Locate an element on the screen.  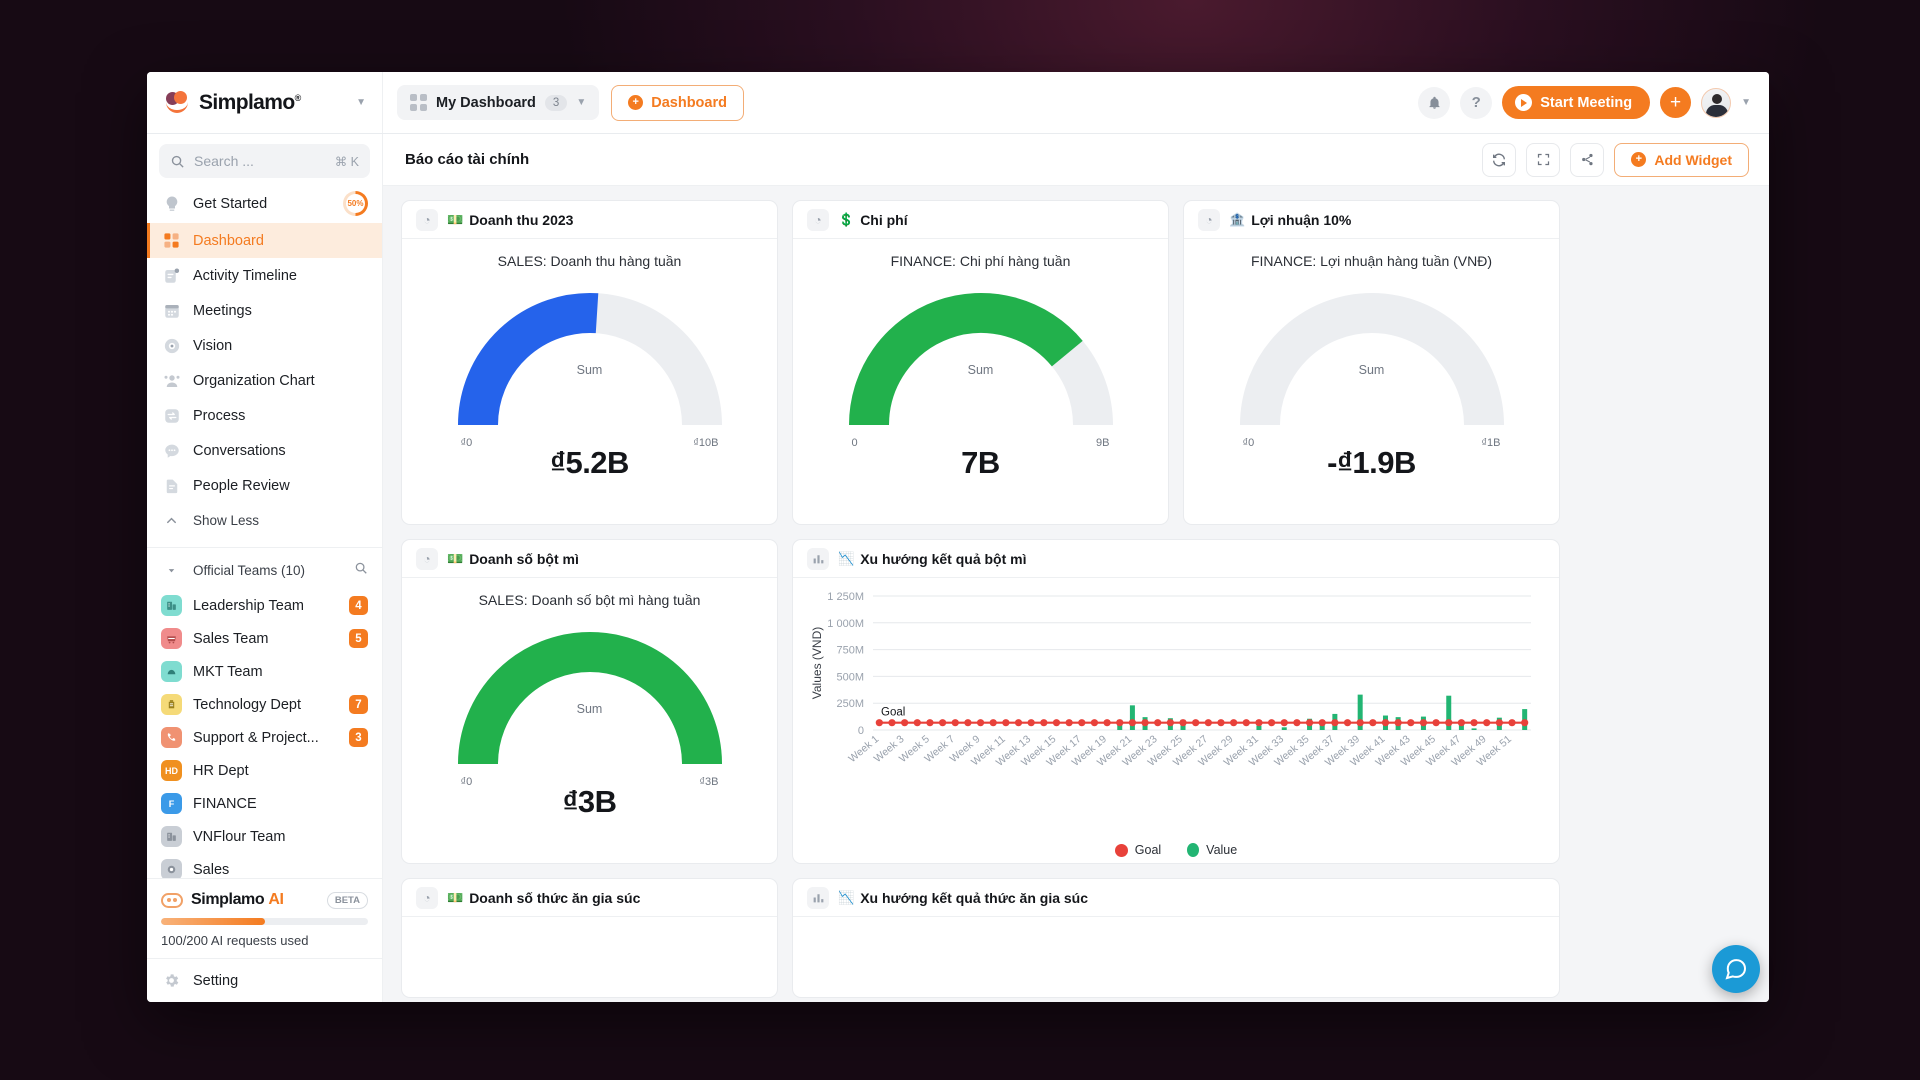
team-label: Leadership Team is located at coordinates (248, 605).